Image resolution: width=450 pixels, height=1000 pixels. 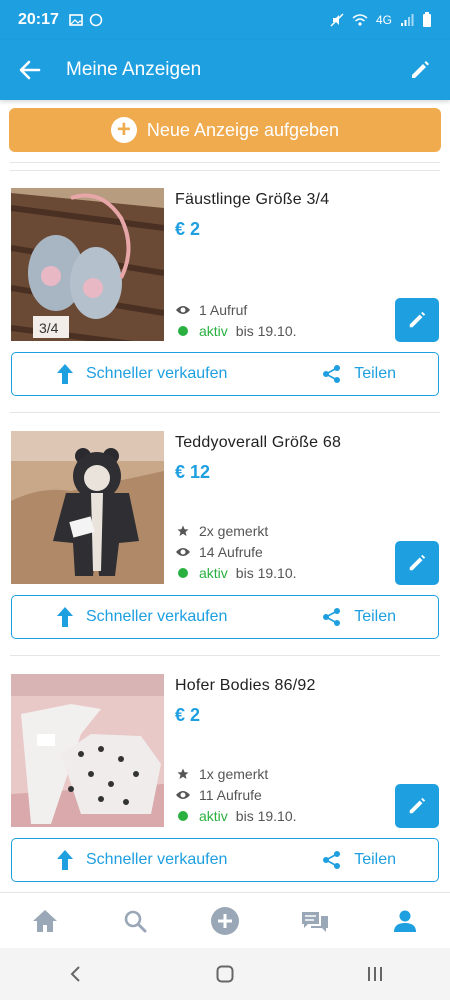 I want to click on listing-title: Hofer Bodies 86/92, so click(x=245, y=685).